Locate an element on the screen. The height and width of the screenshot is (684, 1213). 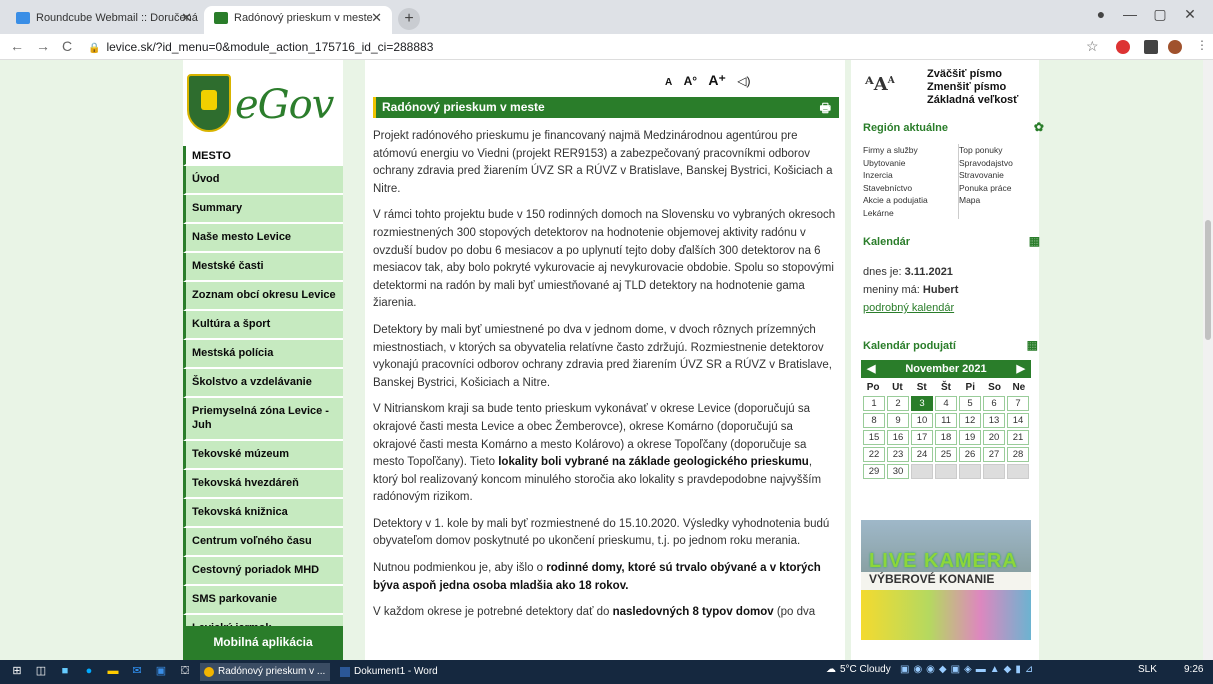
menu-item: Školstvo a vzdelávanie is located at coordinates (263, 383).